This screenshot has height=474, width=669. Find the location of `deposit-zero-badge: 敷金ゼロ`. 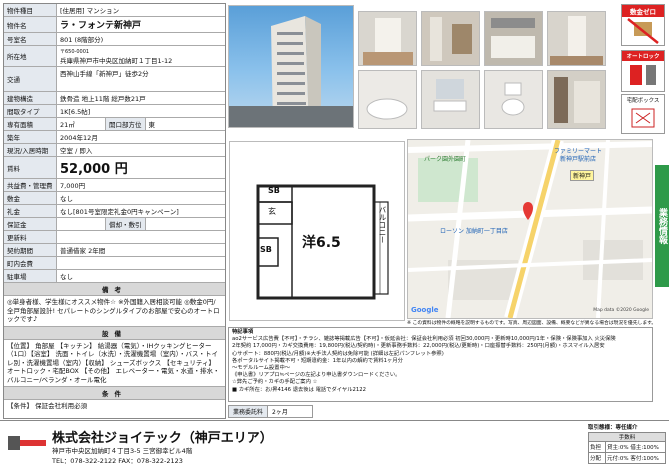

deposit-zero-badge: 敷金ゼロ is located at coordinates (643, 25).